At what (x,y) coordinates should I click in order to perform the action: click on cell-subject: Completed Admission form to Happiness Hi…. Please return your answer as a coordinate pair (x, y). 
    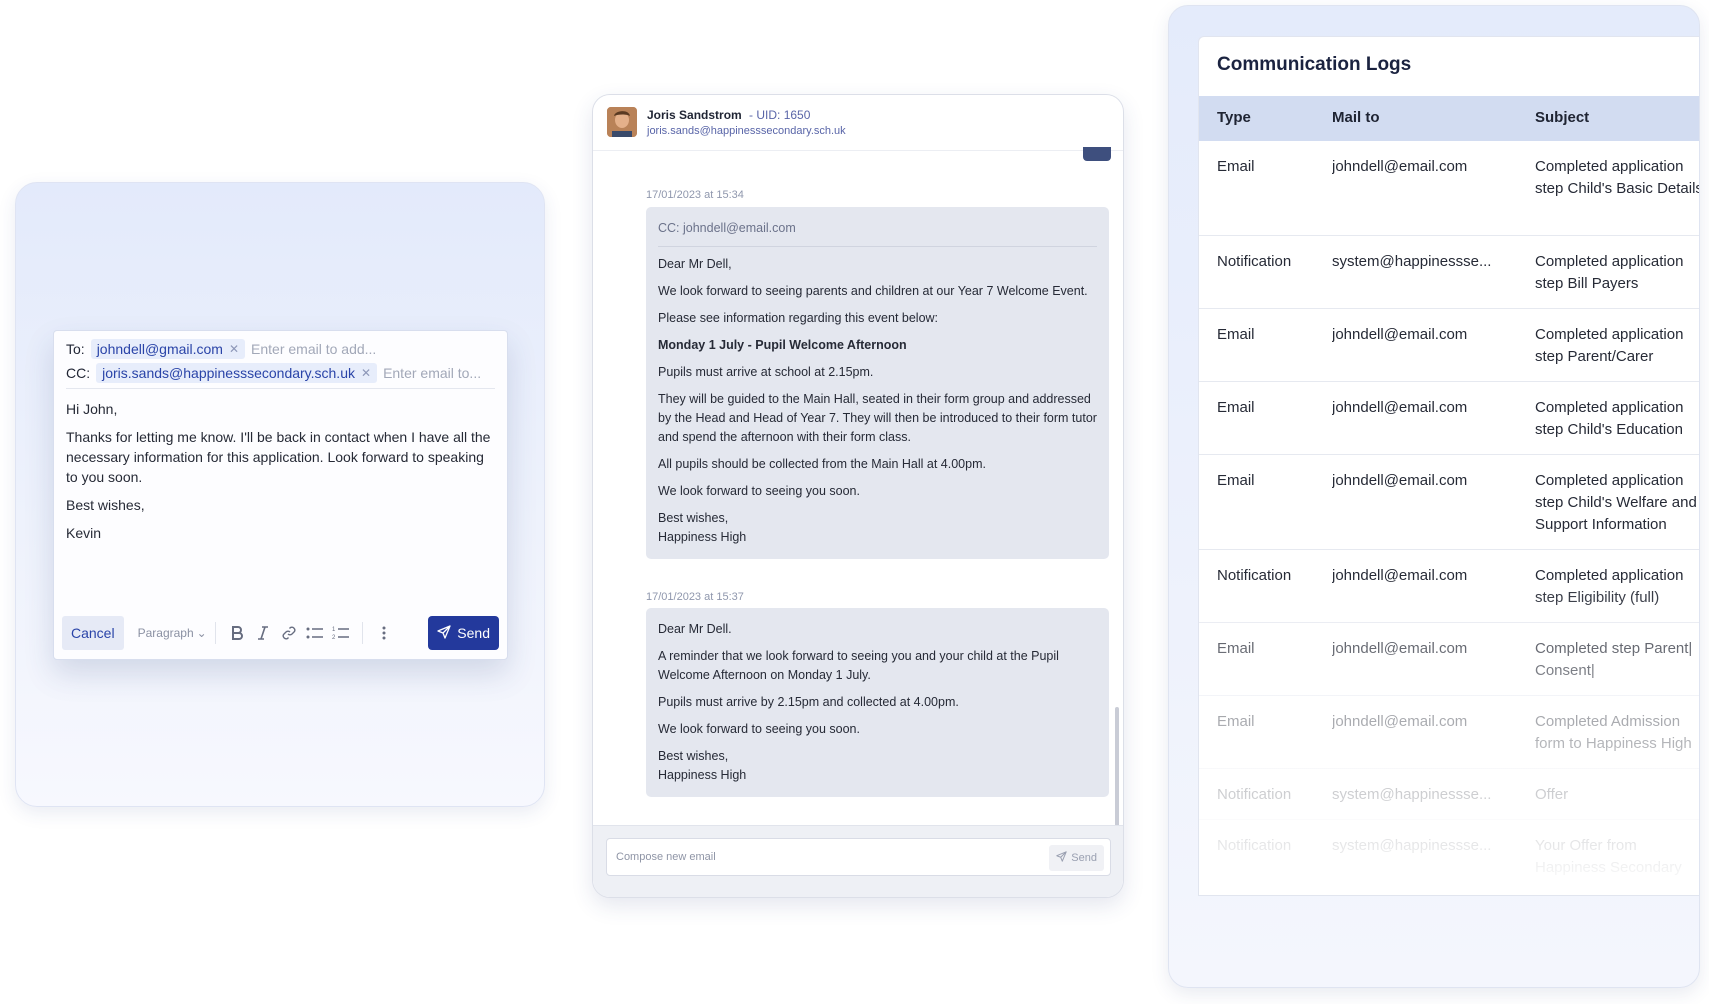
    Looking at the image, I should click on (1613, 732).